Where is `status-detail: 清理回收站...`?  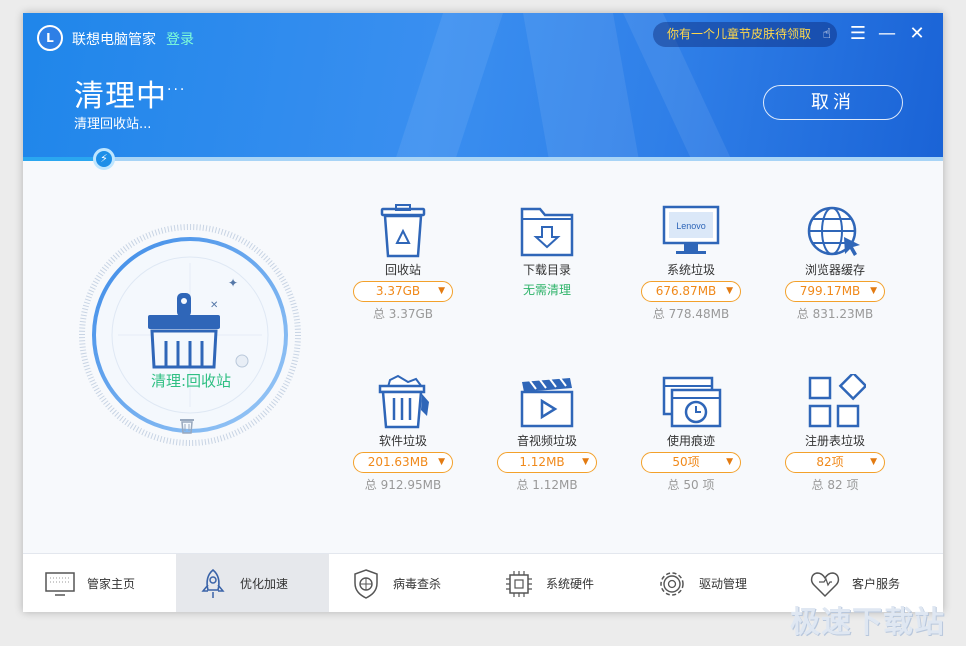 status-detail: 清理回收站... is located at coordinates (113, 124).